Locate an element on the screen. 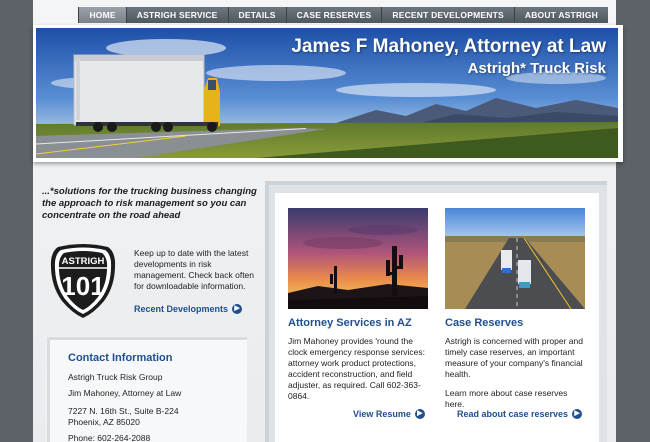 This screenshot has width=650, height=442. recent-developments-label: Recent Developments is located at coordinates (181, 309).